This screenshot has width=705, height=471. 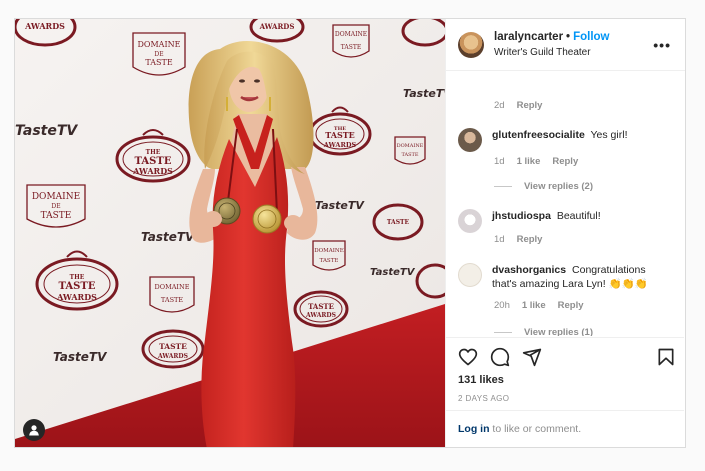 I want to click on login-prompt: Log in to like or comment., so click(x=565, y=428).